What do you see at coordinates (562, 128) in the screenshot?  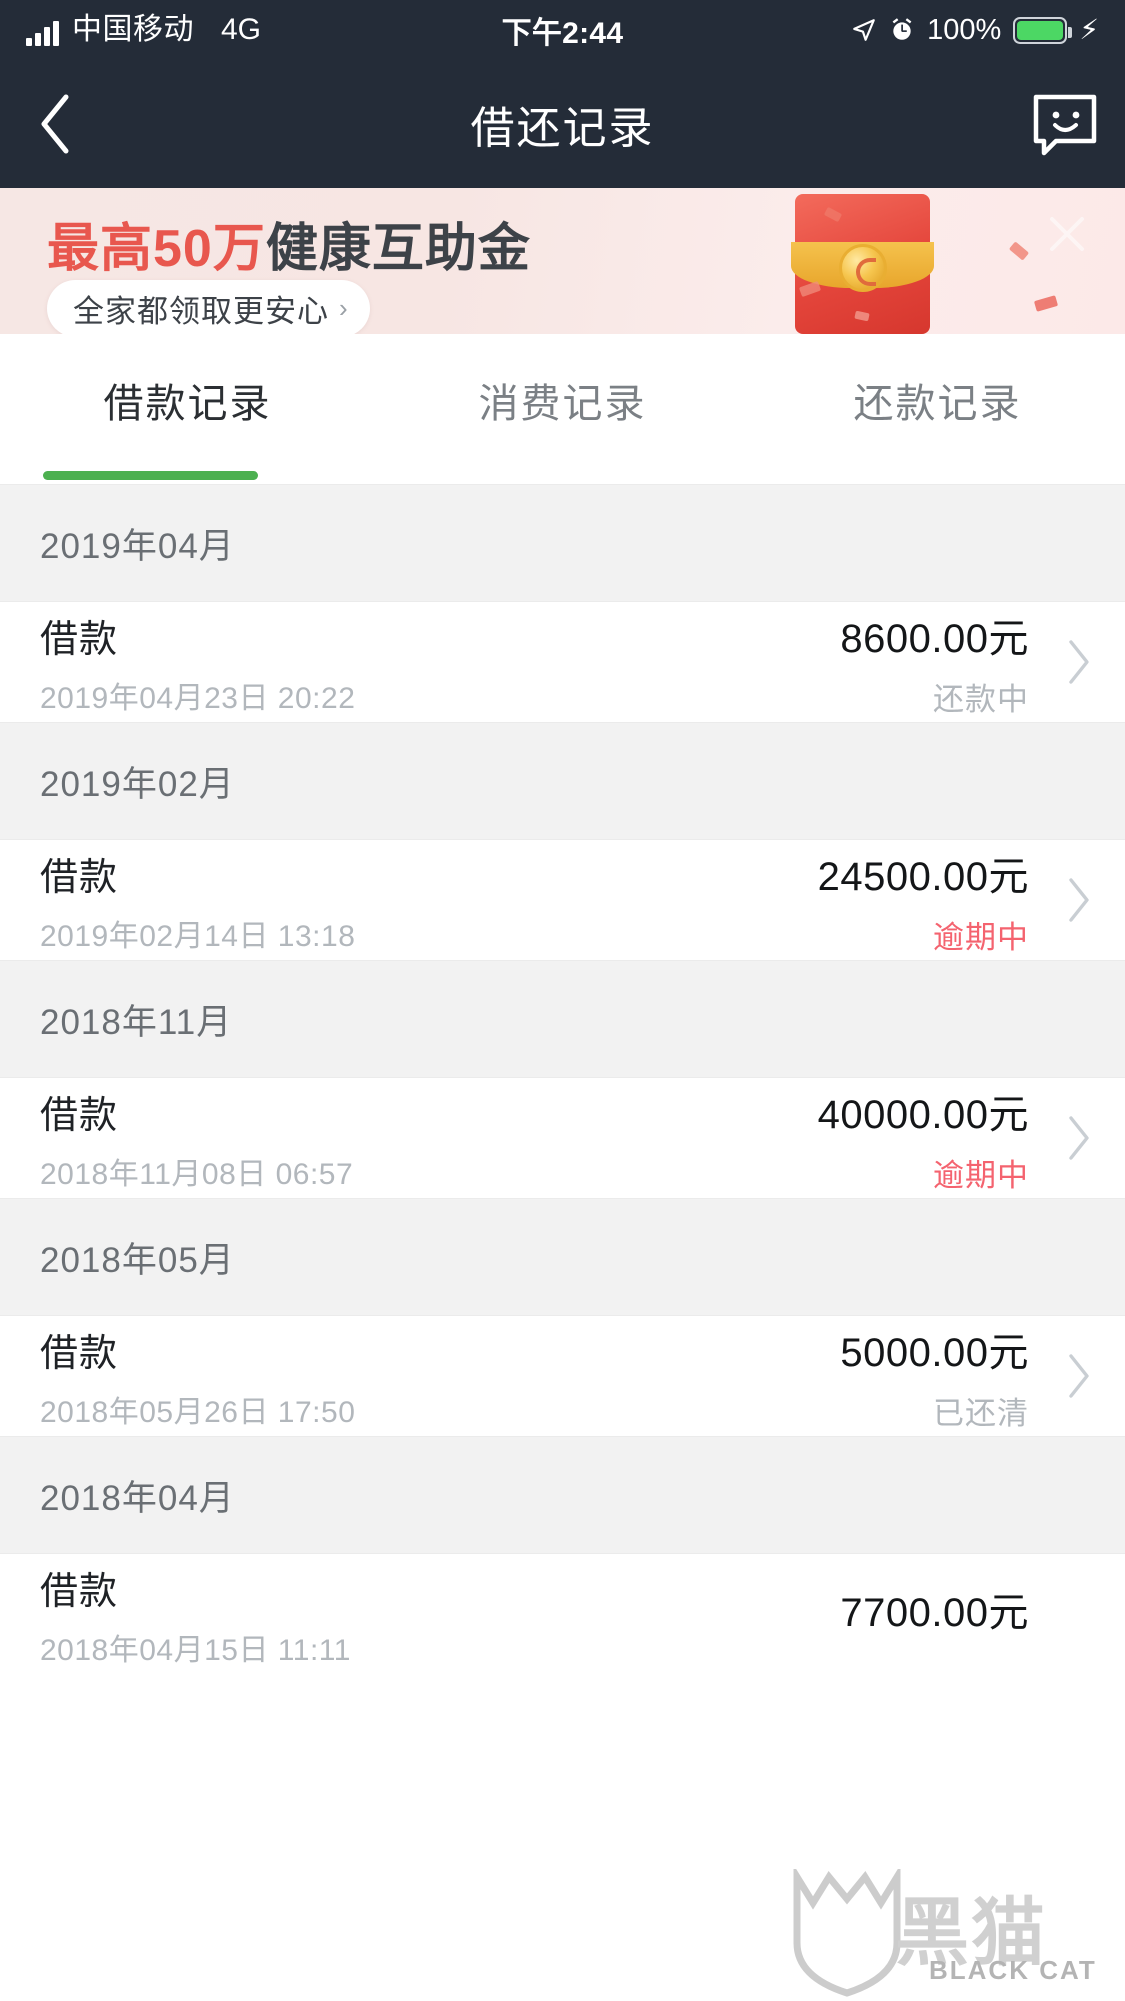 I see `page-title: 借还记录` at bounding box center [562, 128].